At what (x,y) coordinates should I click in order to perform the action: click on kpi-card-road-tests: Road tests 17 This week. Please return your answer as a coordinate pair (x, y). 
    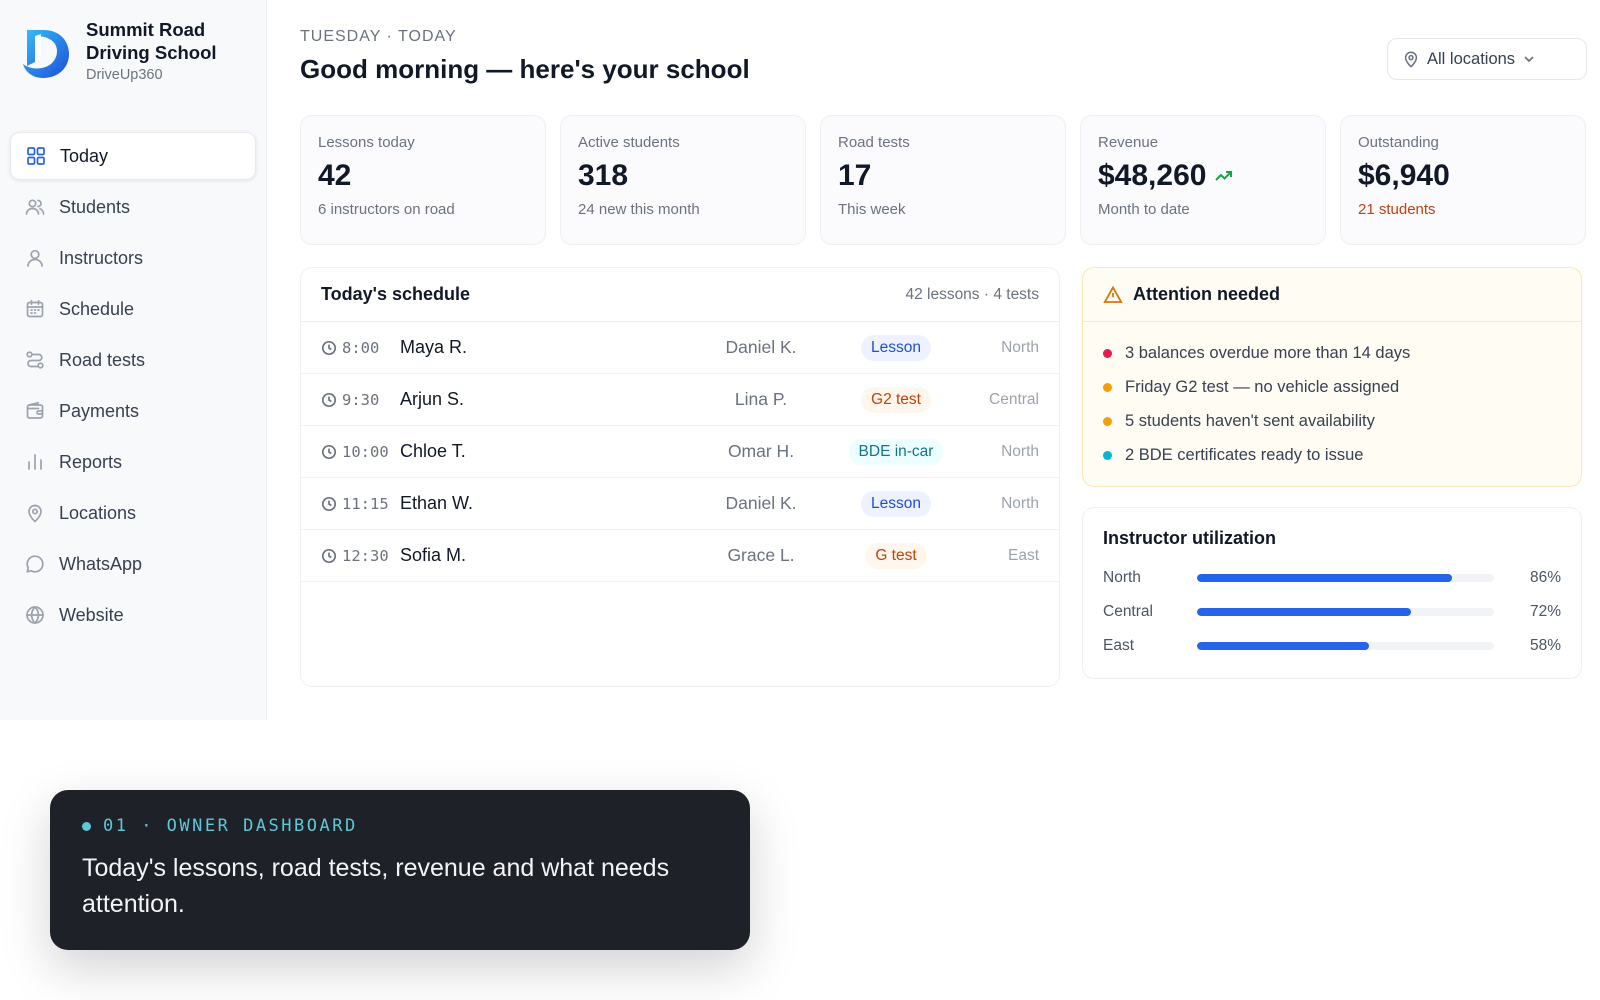
    Looking at the image, I should click on (943, 180).